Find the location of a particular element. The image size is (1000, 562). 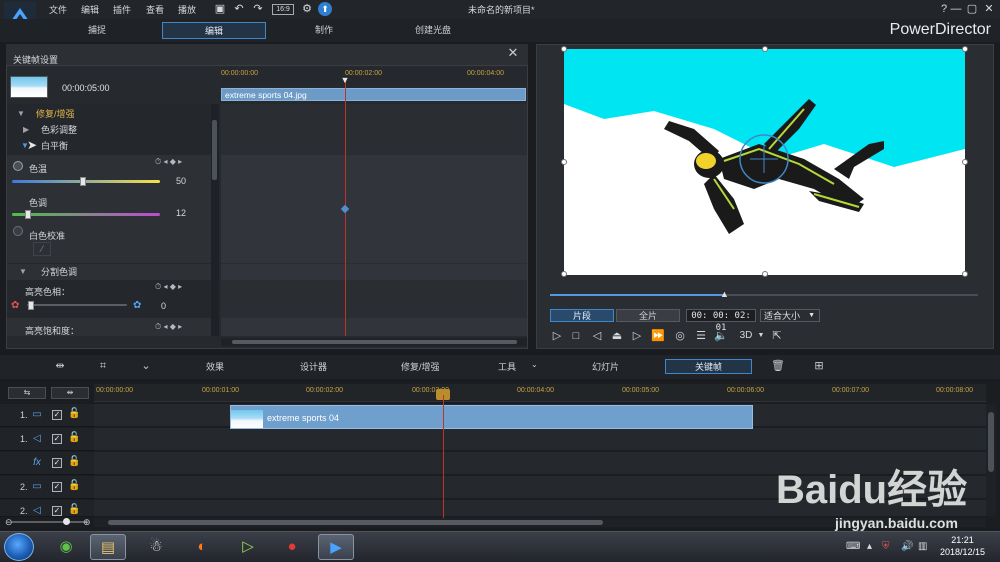

chevron-circle-icon: ⌄ is located at coordinates (146, 366).